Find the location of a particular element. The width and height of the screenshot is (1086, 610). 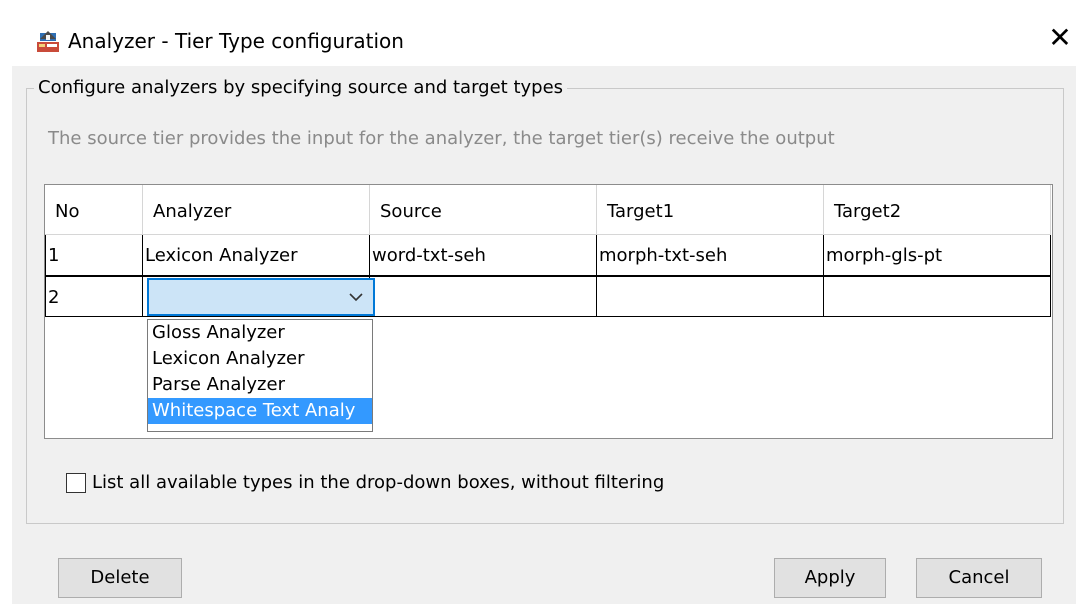

dropdown-option-whitespace-text-analyzer: Whitespace Text Analy is located at coordinates (260, 411).